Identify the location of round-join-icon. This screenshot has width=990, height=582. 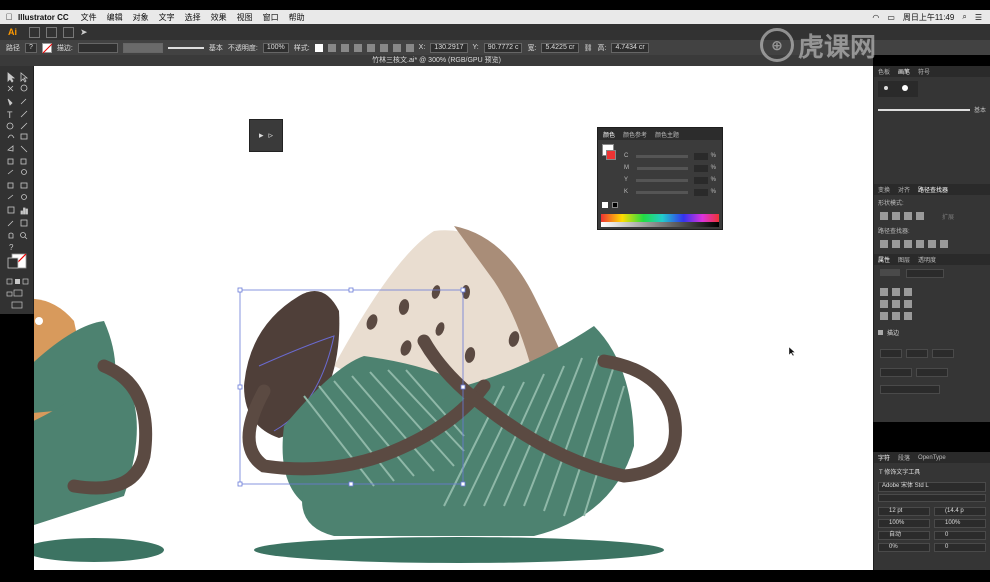
(896, 304).